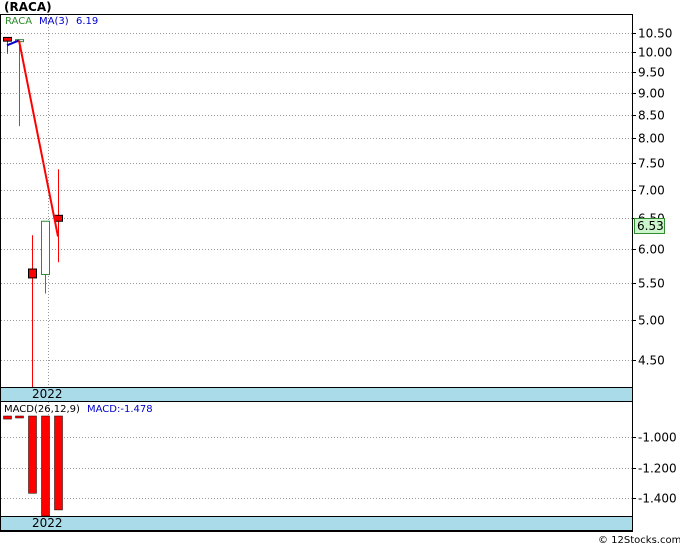  I want to click on price-tick-label: 4.50, so click(651, 361).